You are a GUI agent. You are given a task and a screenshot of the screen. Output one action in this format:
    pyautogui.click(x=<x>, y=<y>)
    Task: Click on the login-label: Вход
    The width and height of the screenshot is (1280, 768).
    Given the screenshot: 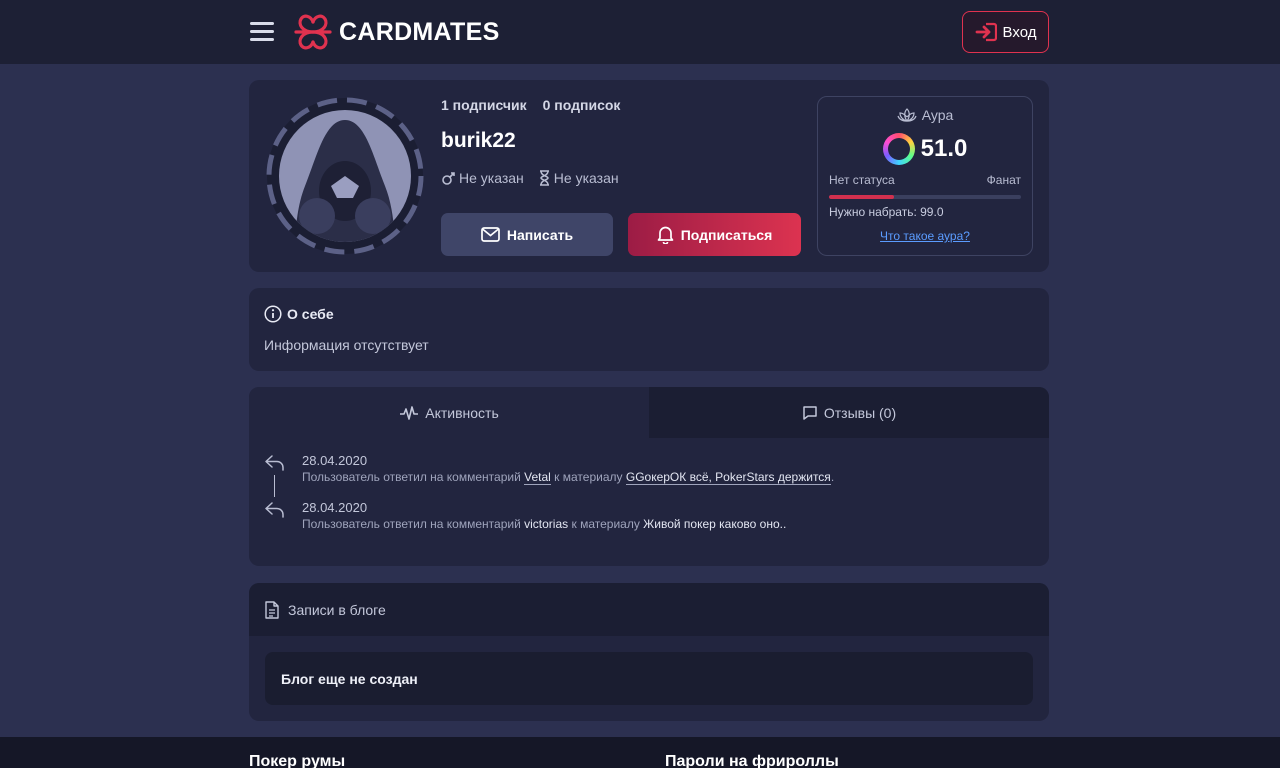 What is the action you would take?
    pyautogui.click(x=1019, y=32)
    